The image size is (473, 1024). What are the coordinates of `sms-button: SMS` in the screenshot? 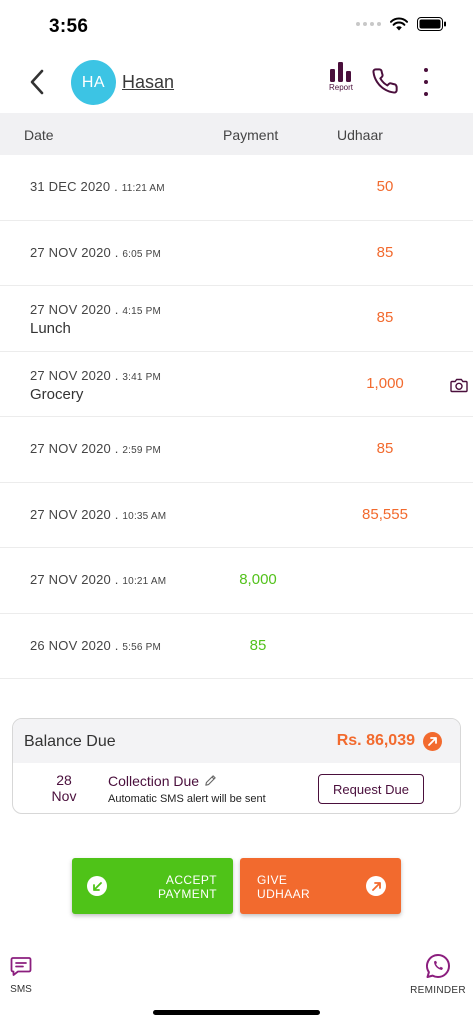 It's located at (21, 977).